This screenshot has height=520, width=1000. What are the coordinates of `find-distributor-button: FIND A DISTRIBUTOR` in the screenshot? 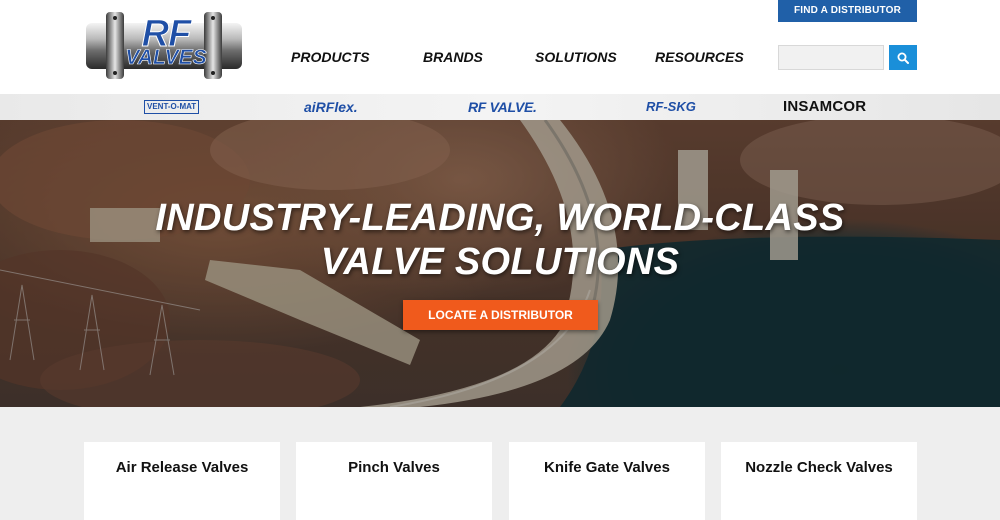 It's located at (847, 11).